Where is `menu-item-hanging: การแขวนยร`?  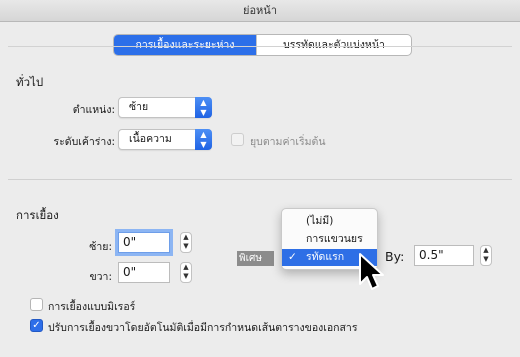
menu-item-hanging: การแขวนยร is located at coordinates (329, 239).